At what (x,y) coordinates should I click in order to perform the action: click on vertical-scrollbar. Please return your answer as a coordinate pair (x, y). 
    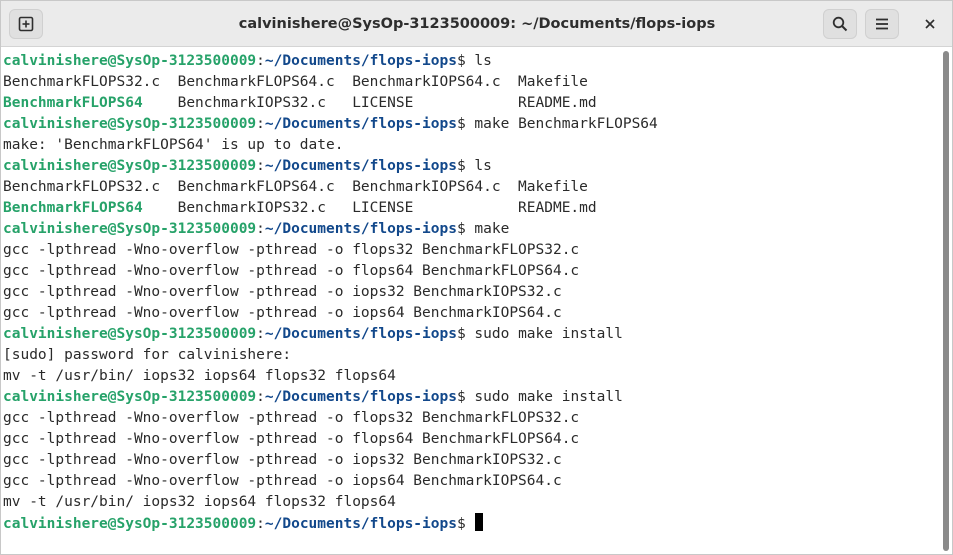
    Looking at the image, I should click on (945, 300).